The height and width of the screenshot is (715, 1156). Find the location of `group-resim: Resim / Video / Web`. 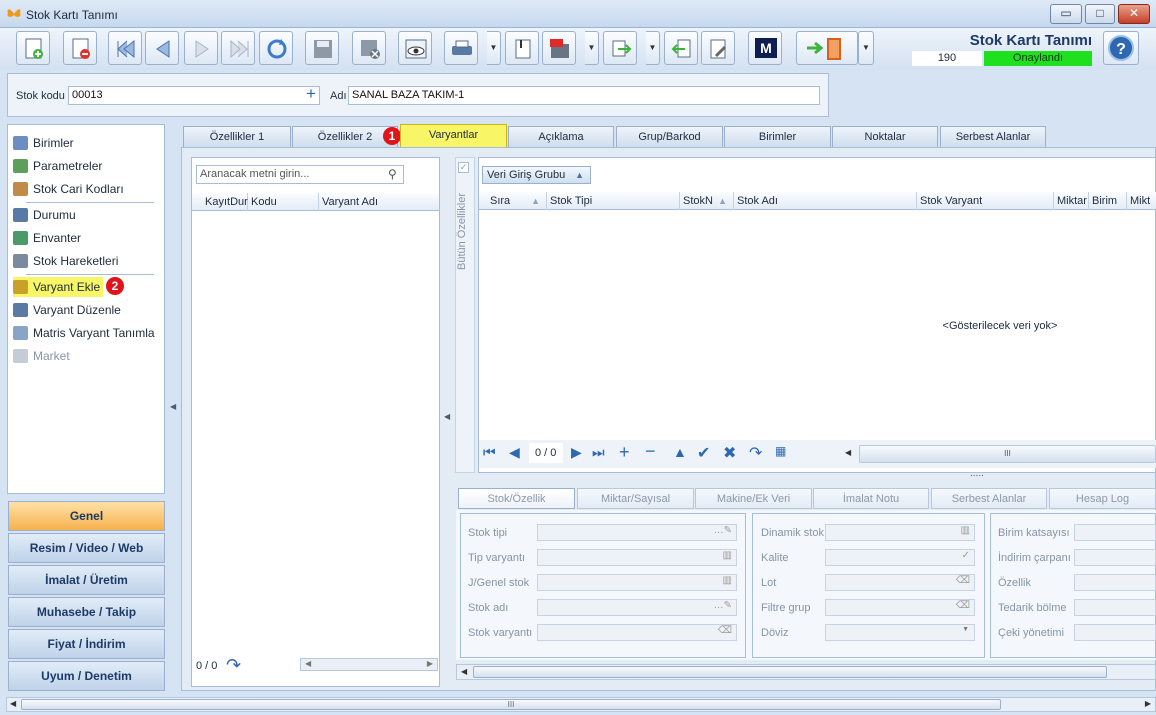

group-resim: Resim / Video / Web is located at coordinates (86, 548).